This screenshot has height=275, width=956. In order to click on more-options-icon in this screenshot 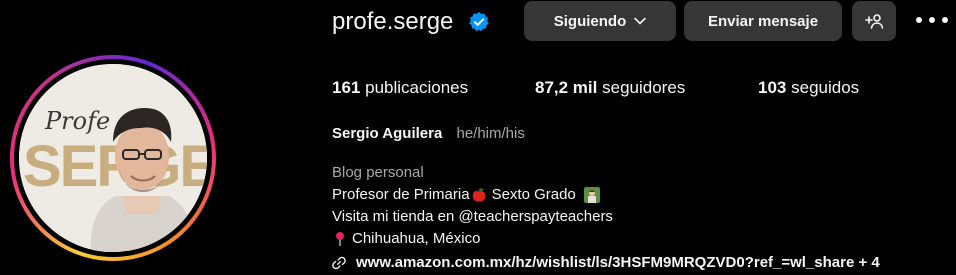, I will do `click(932, 20)`.